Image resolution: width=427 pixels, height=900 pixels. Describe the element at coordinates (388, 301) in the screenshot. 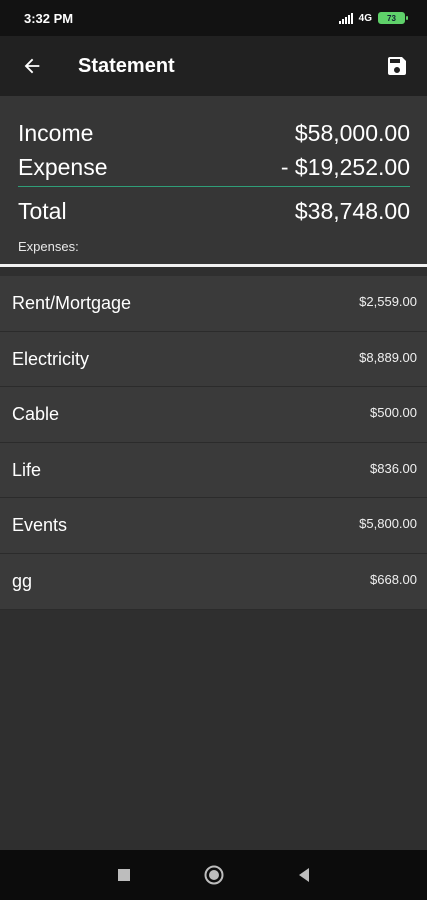

I see `expense-amount: $2,559.00` at that location.